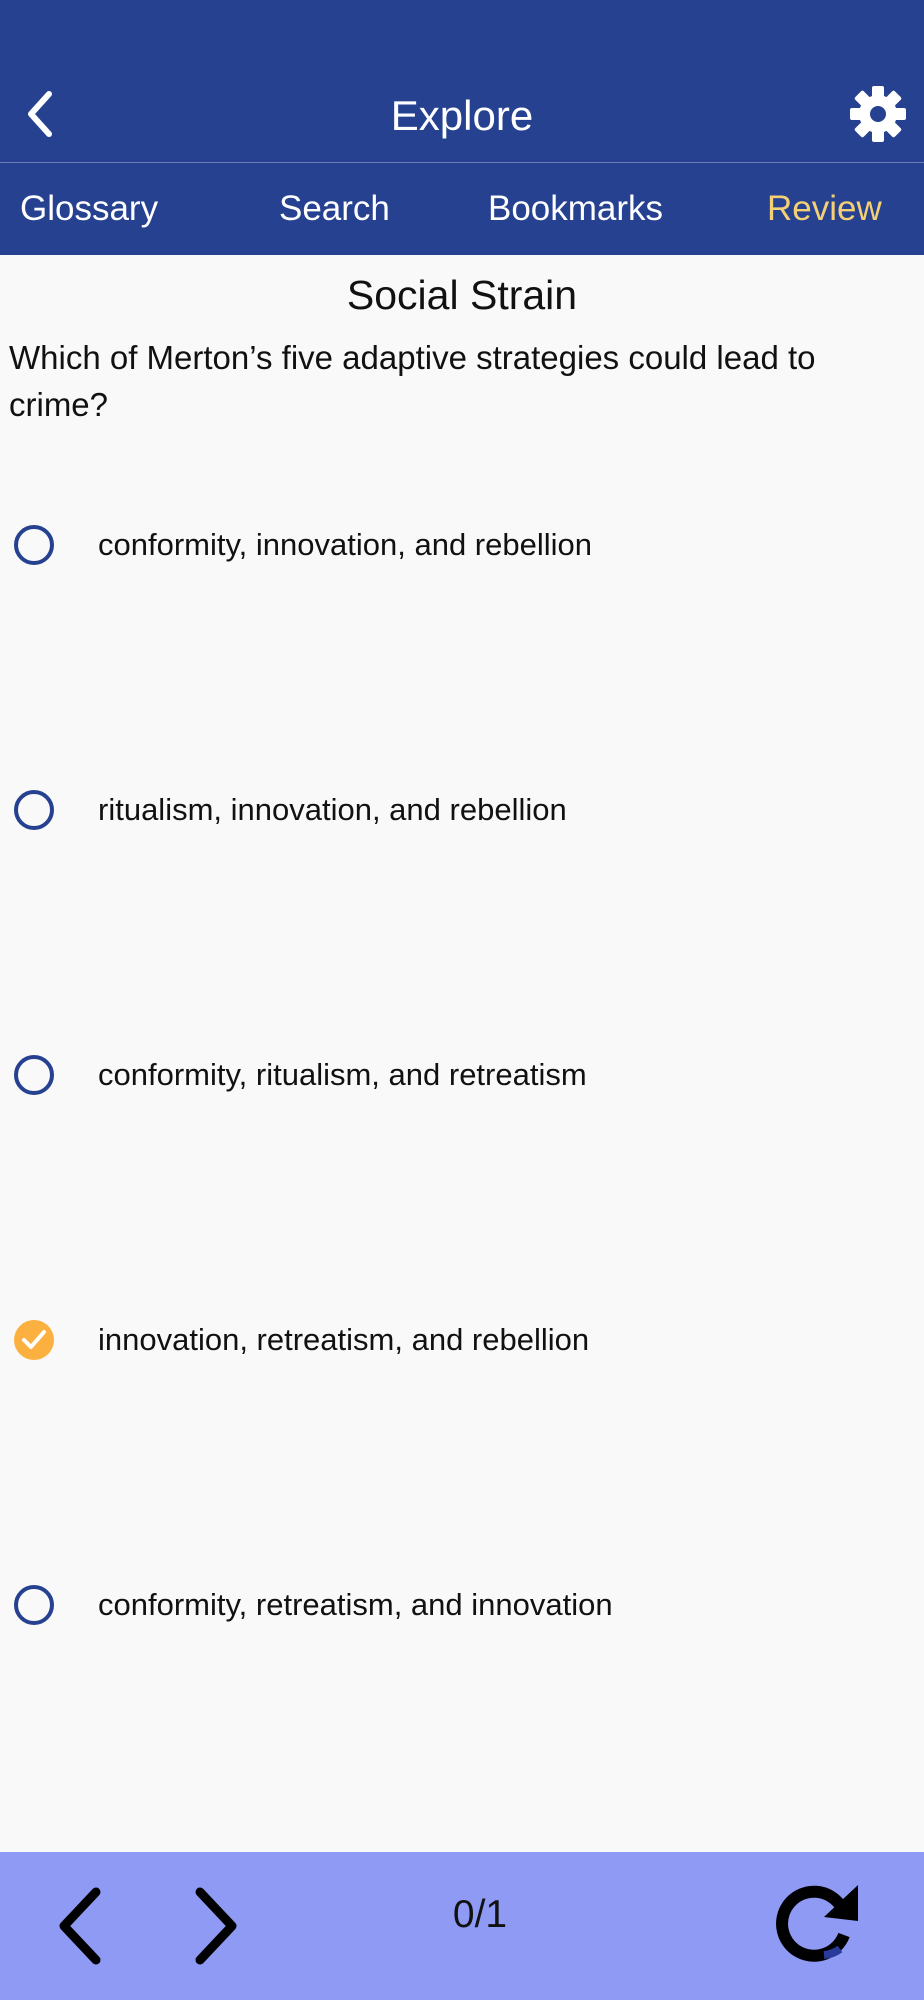 The image size is (924, 2000). I want to click on tab-review: Review, so click(824, 209).